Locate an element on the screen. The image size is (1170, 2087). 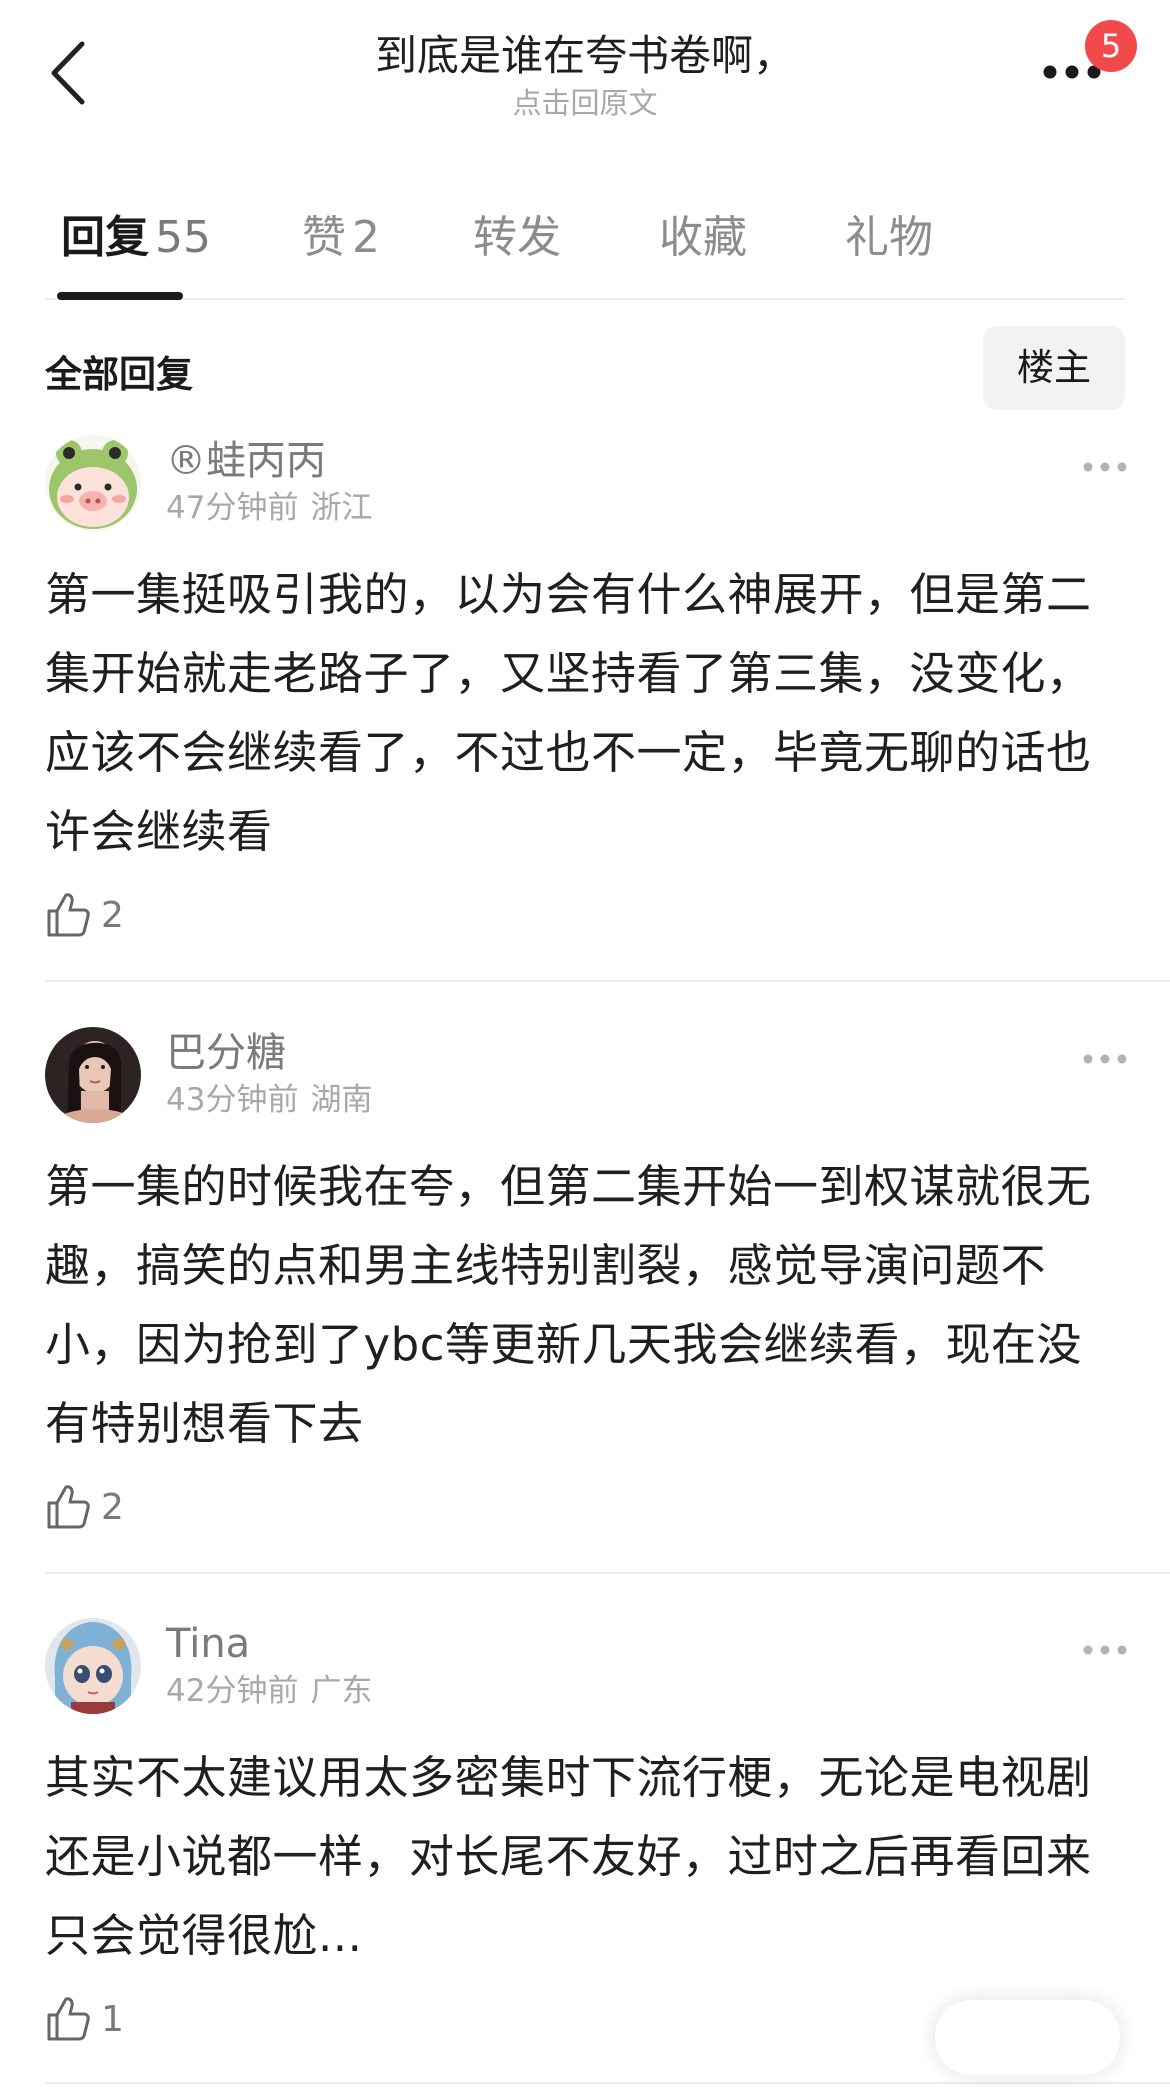
tab-reposts: 转发 is located at coordinates (517, 238).